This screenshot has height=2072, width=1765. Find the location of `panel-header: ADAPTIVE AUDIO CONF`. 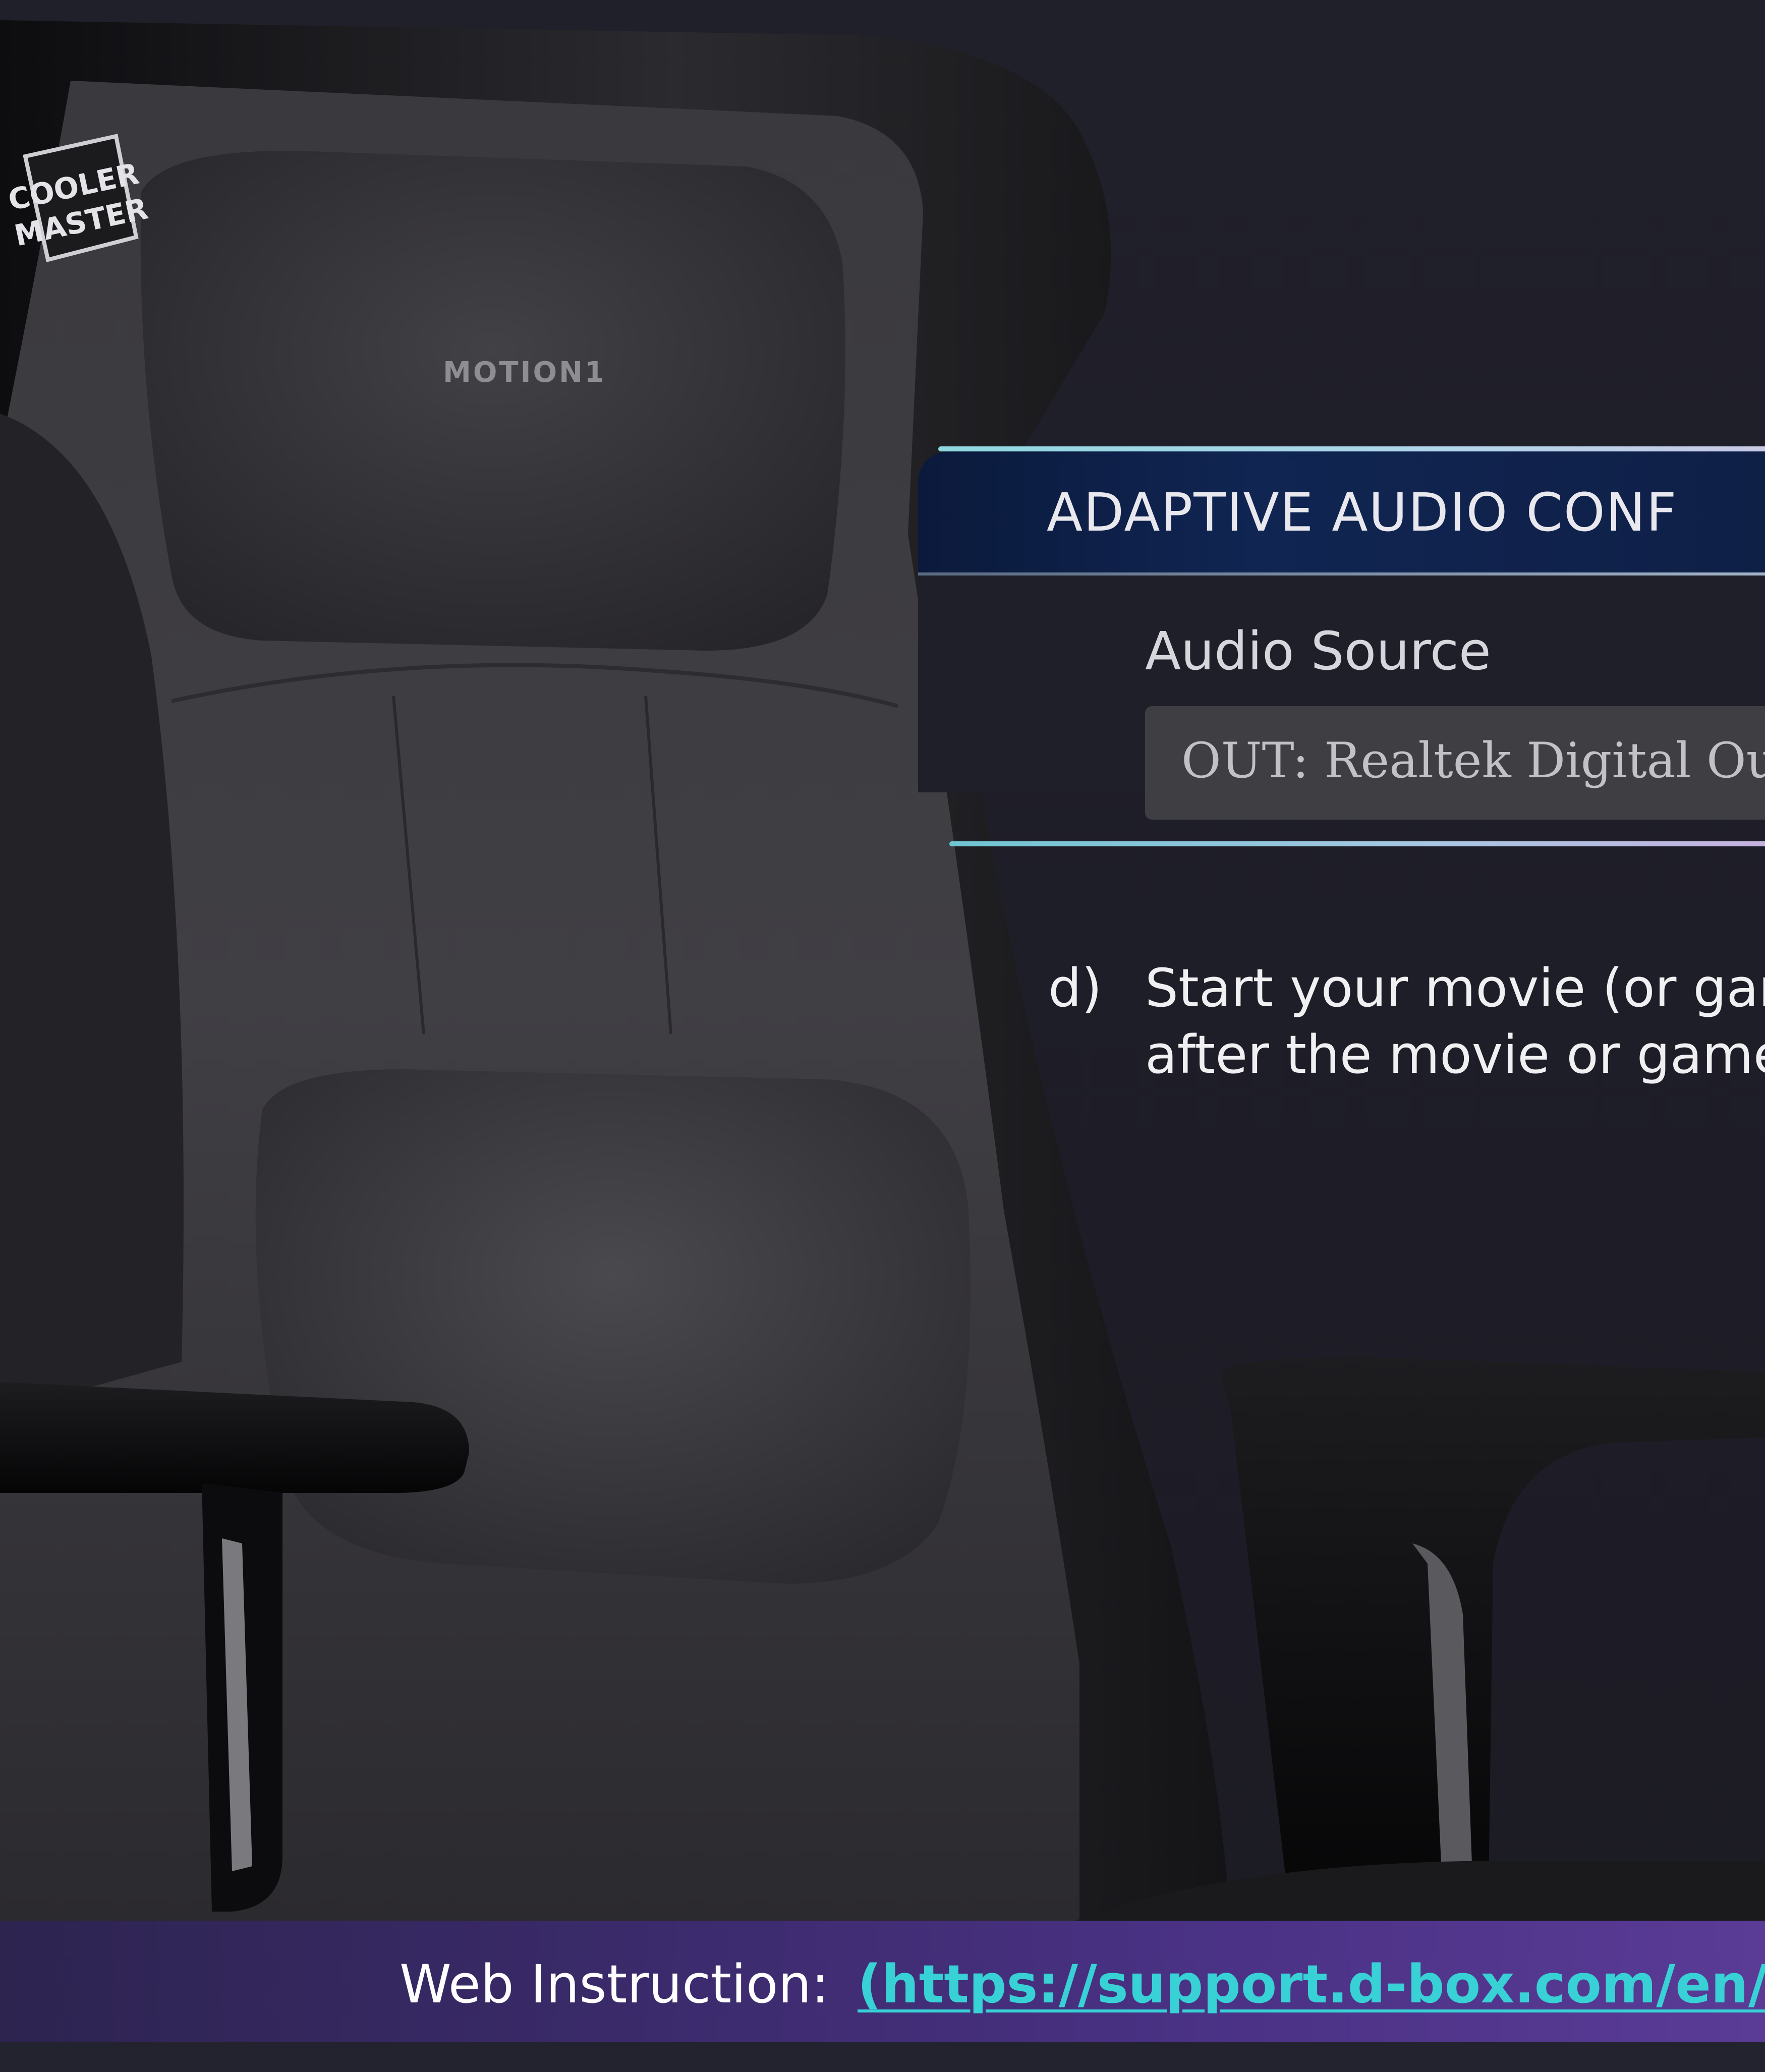

panel-header: ADAPTIVE AUDIO CONF is located at coordinates (1342, 511).